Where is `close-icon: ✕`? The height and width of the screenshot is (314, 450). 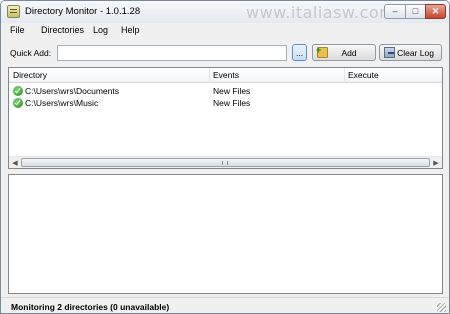 close-icon: ✕ is located at coordinates (435, 11).